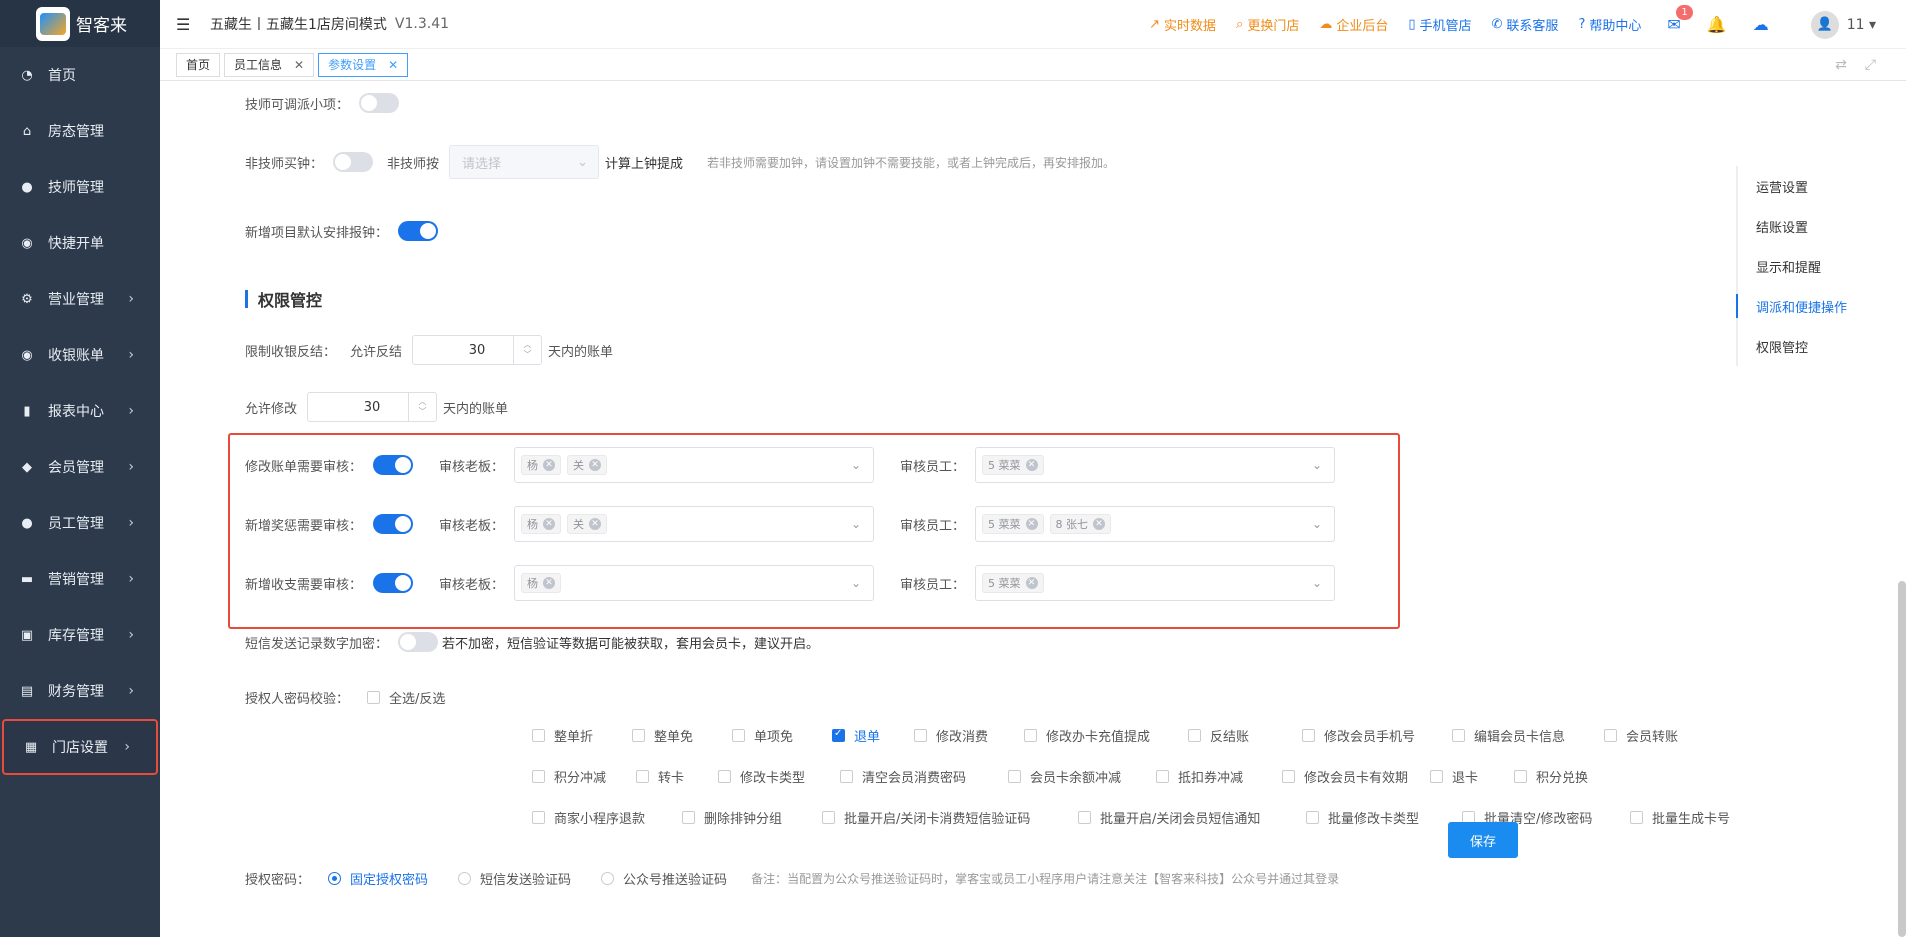 This screenshot has width=1906, height=937. What do you see at coordinates (582, 735) in the screenshot?
I see `permission-checkbox: 整单折` at bounding box center [582, 735].